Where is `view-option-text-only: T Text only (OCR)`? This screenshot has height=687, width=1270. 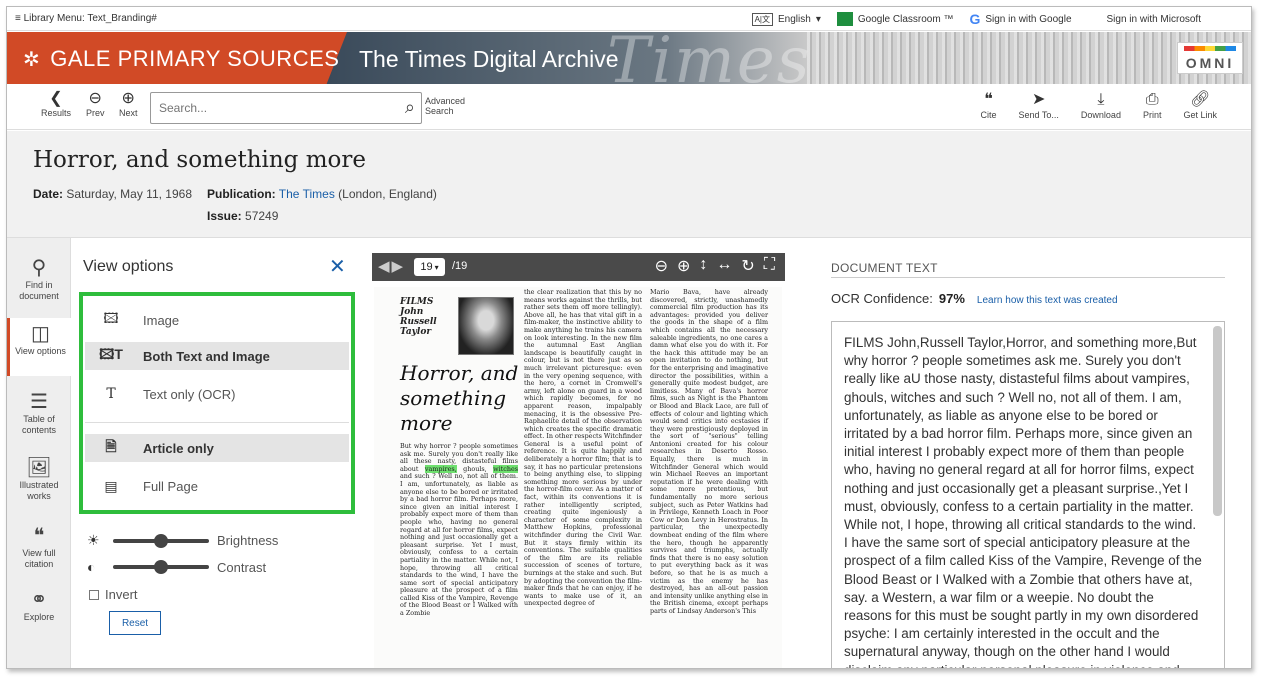 view-option-text-only: T Text only (OCR) is located at coordinates (217, 394).